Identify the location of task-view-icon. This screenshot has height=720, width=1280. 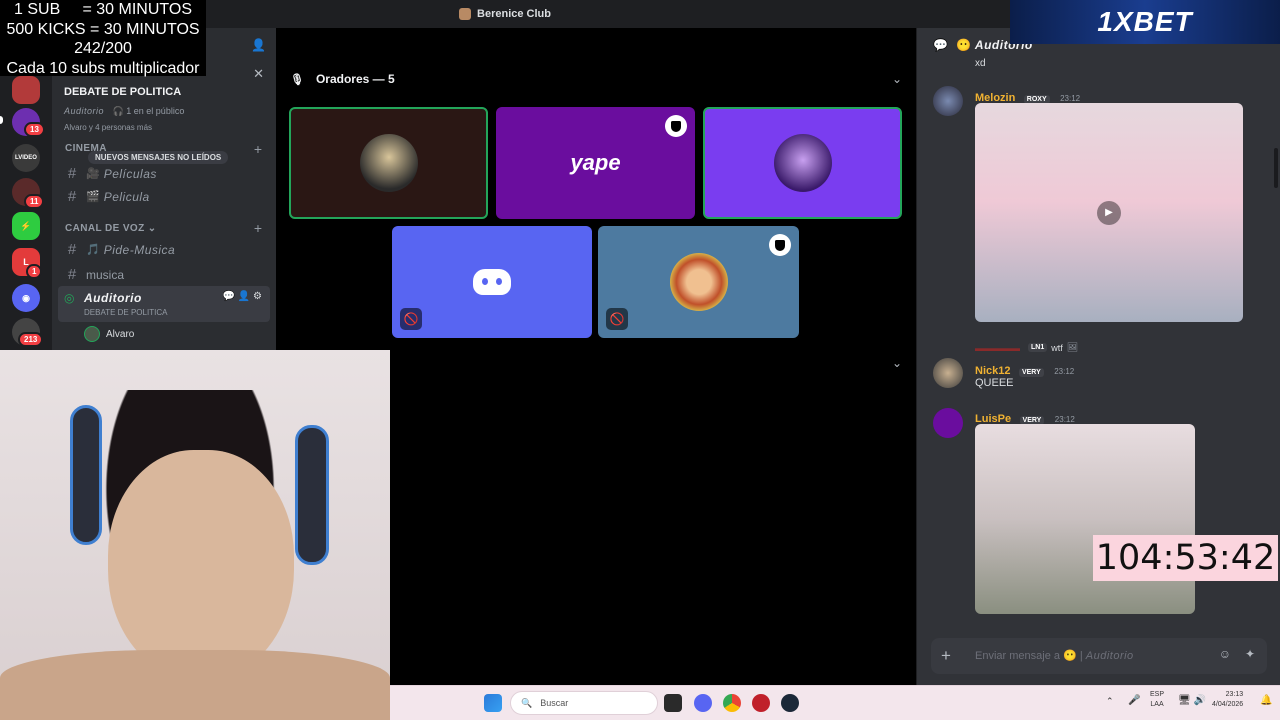
(673, 703).